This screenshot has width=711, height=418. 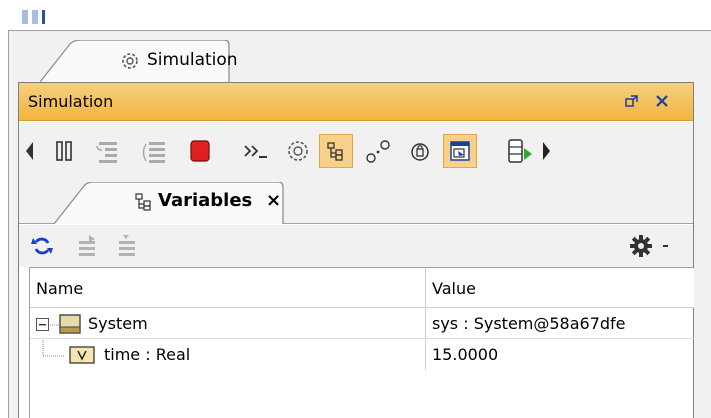 I want to click on import-icon, so click(x=128, y=246).